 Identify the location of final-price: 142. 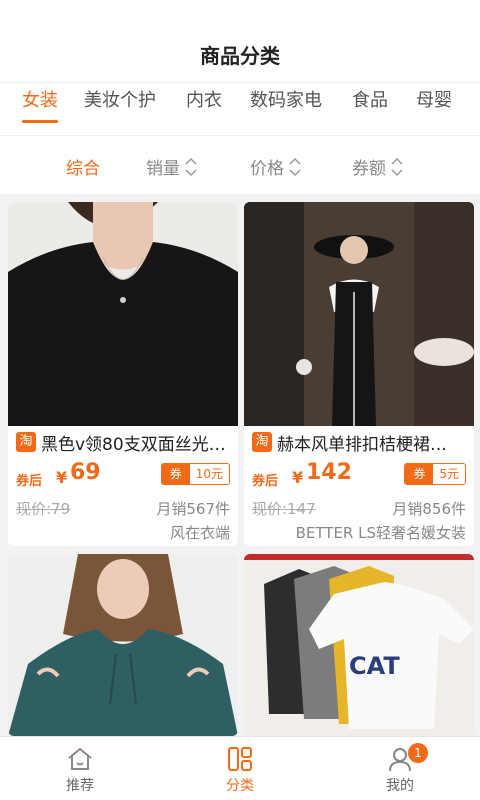
(329, 472).